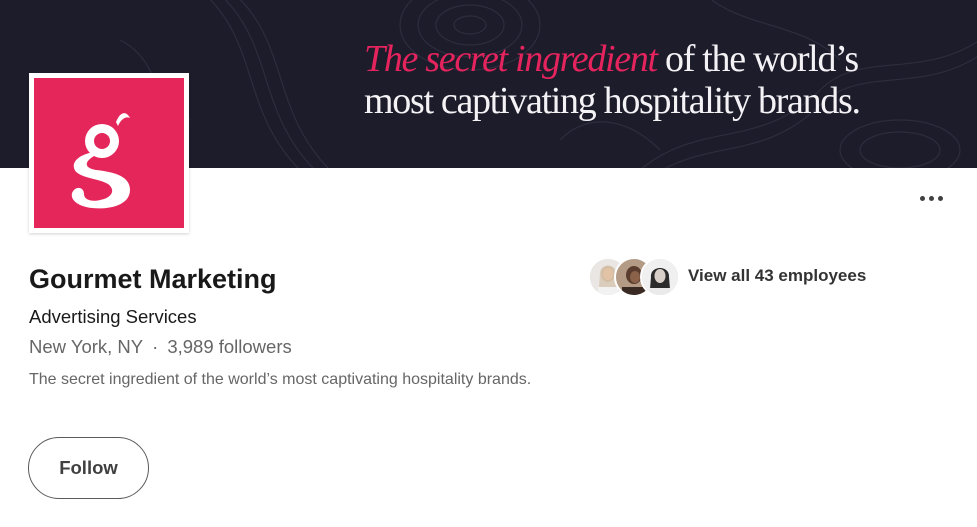 The height and width of the screenshot is (527, 977). Describe the element at coordinates (634, 276) in the screenshot. I see `employee-avatars` at that location.